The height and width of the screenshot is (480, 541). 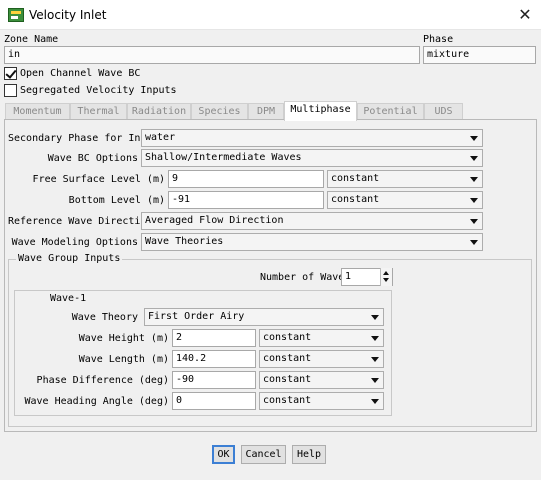 What do you see at coordinates (68, 298) in the screenshot?
I see `wave1-title: Wave-1` at bounding box center [68, 298].